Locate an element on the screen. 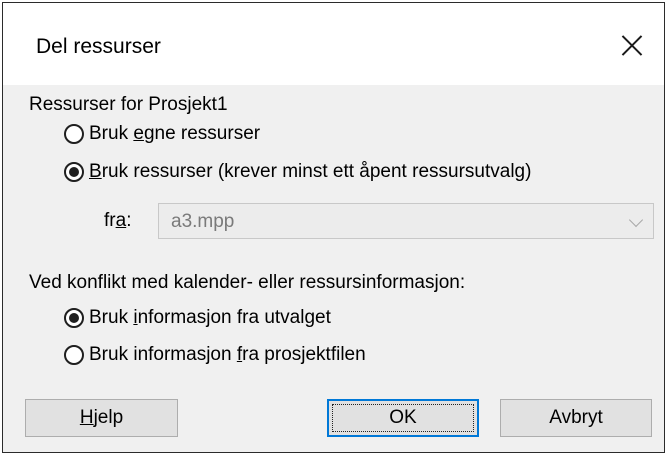  from-dropdown-value: a3.mpp is located at coordinates (203, 221).